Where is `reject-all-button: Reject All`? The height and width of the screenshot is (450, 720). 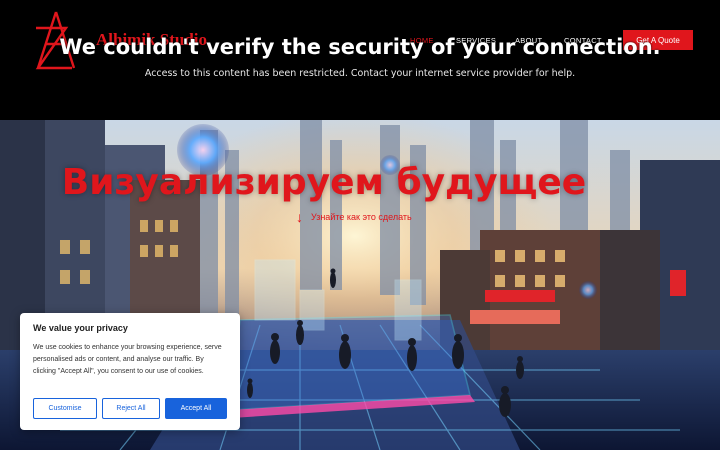
reject-all-button: Reject All is located at coordinates (131, 408).